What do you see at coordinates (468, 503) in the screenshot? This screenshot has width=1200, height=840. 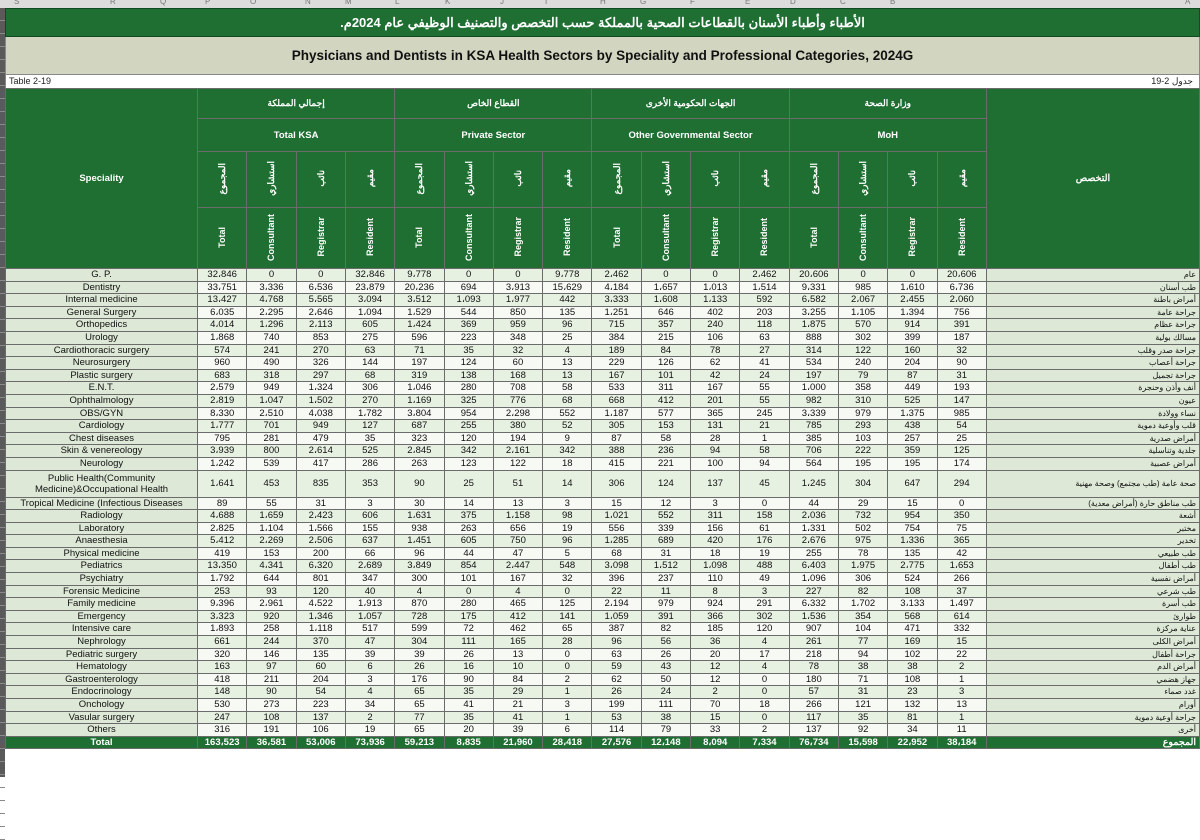 I see `value-cell: 14` at bounding box center [468, 503].